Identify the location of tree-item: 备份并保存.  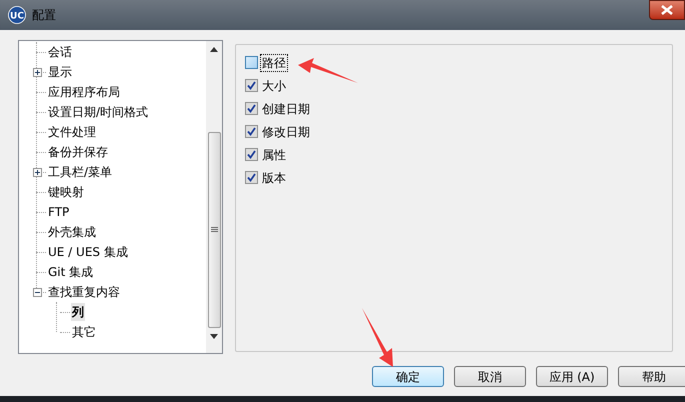
(78, 152).